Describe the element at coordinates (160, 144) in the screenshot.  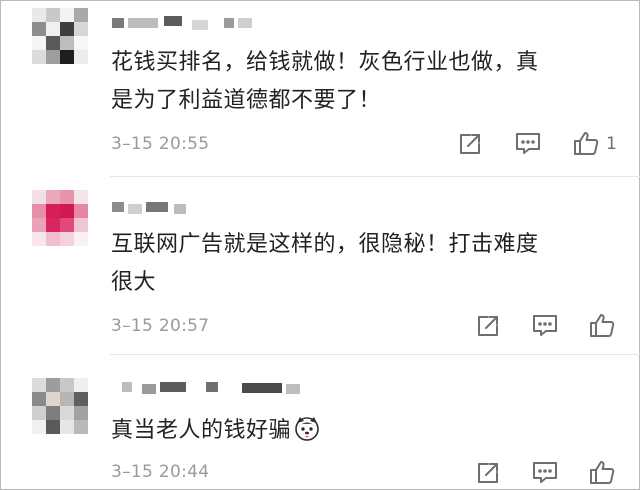
I see `comment-timestamp: 3–15 20:55` at that location.